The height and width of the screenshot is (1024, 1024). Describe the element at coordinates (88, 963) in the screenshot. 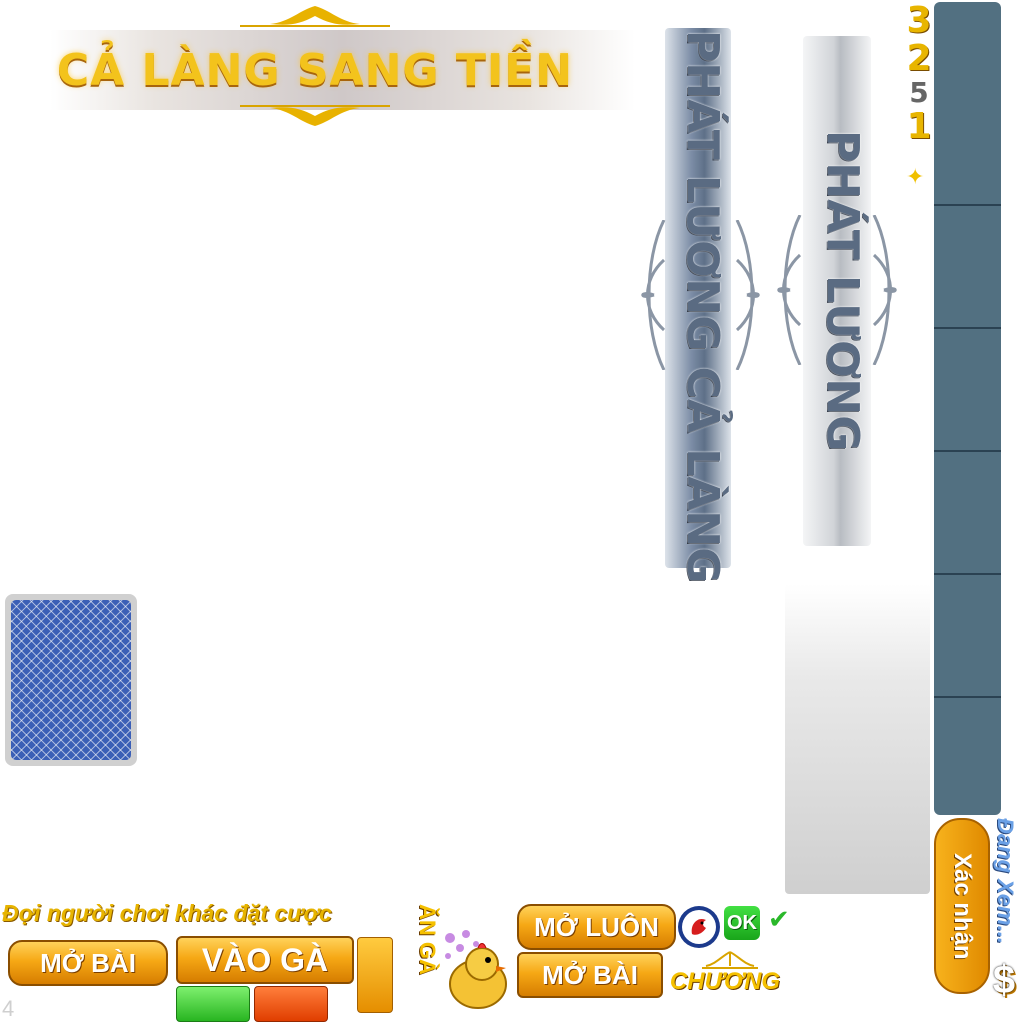

I see `open-cards-button: MỞ BÀI` at that location.